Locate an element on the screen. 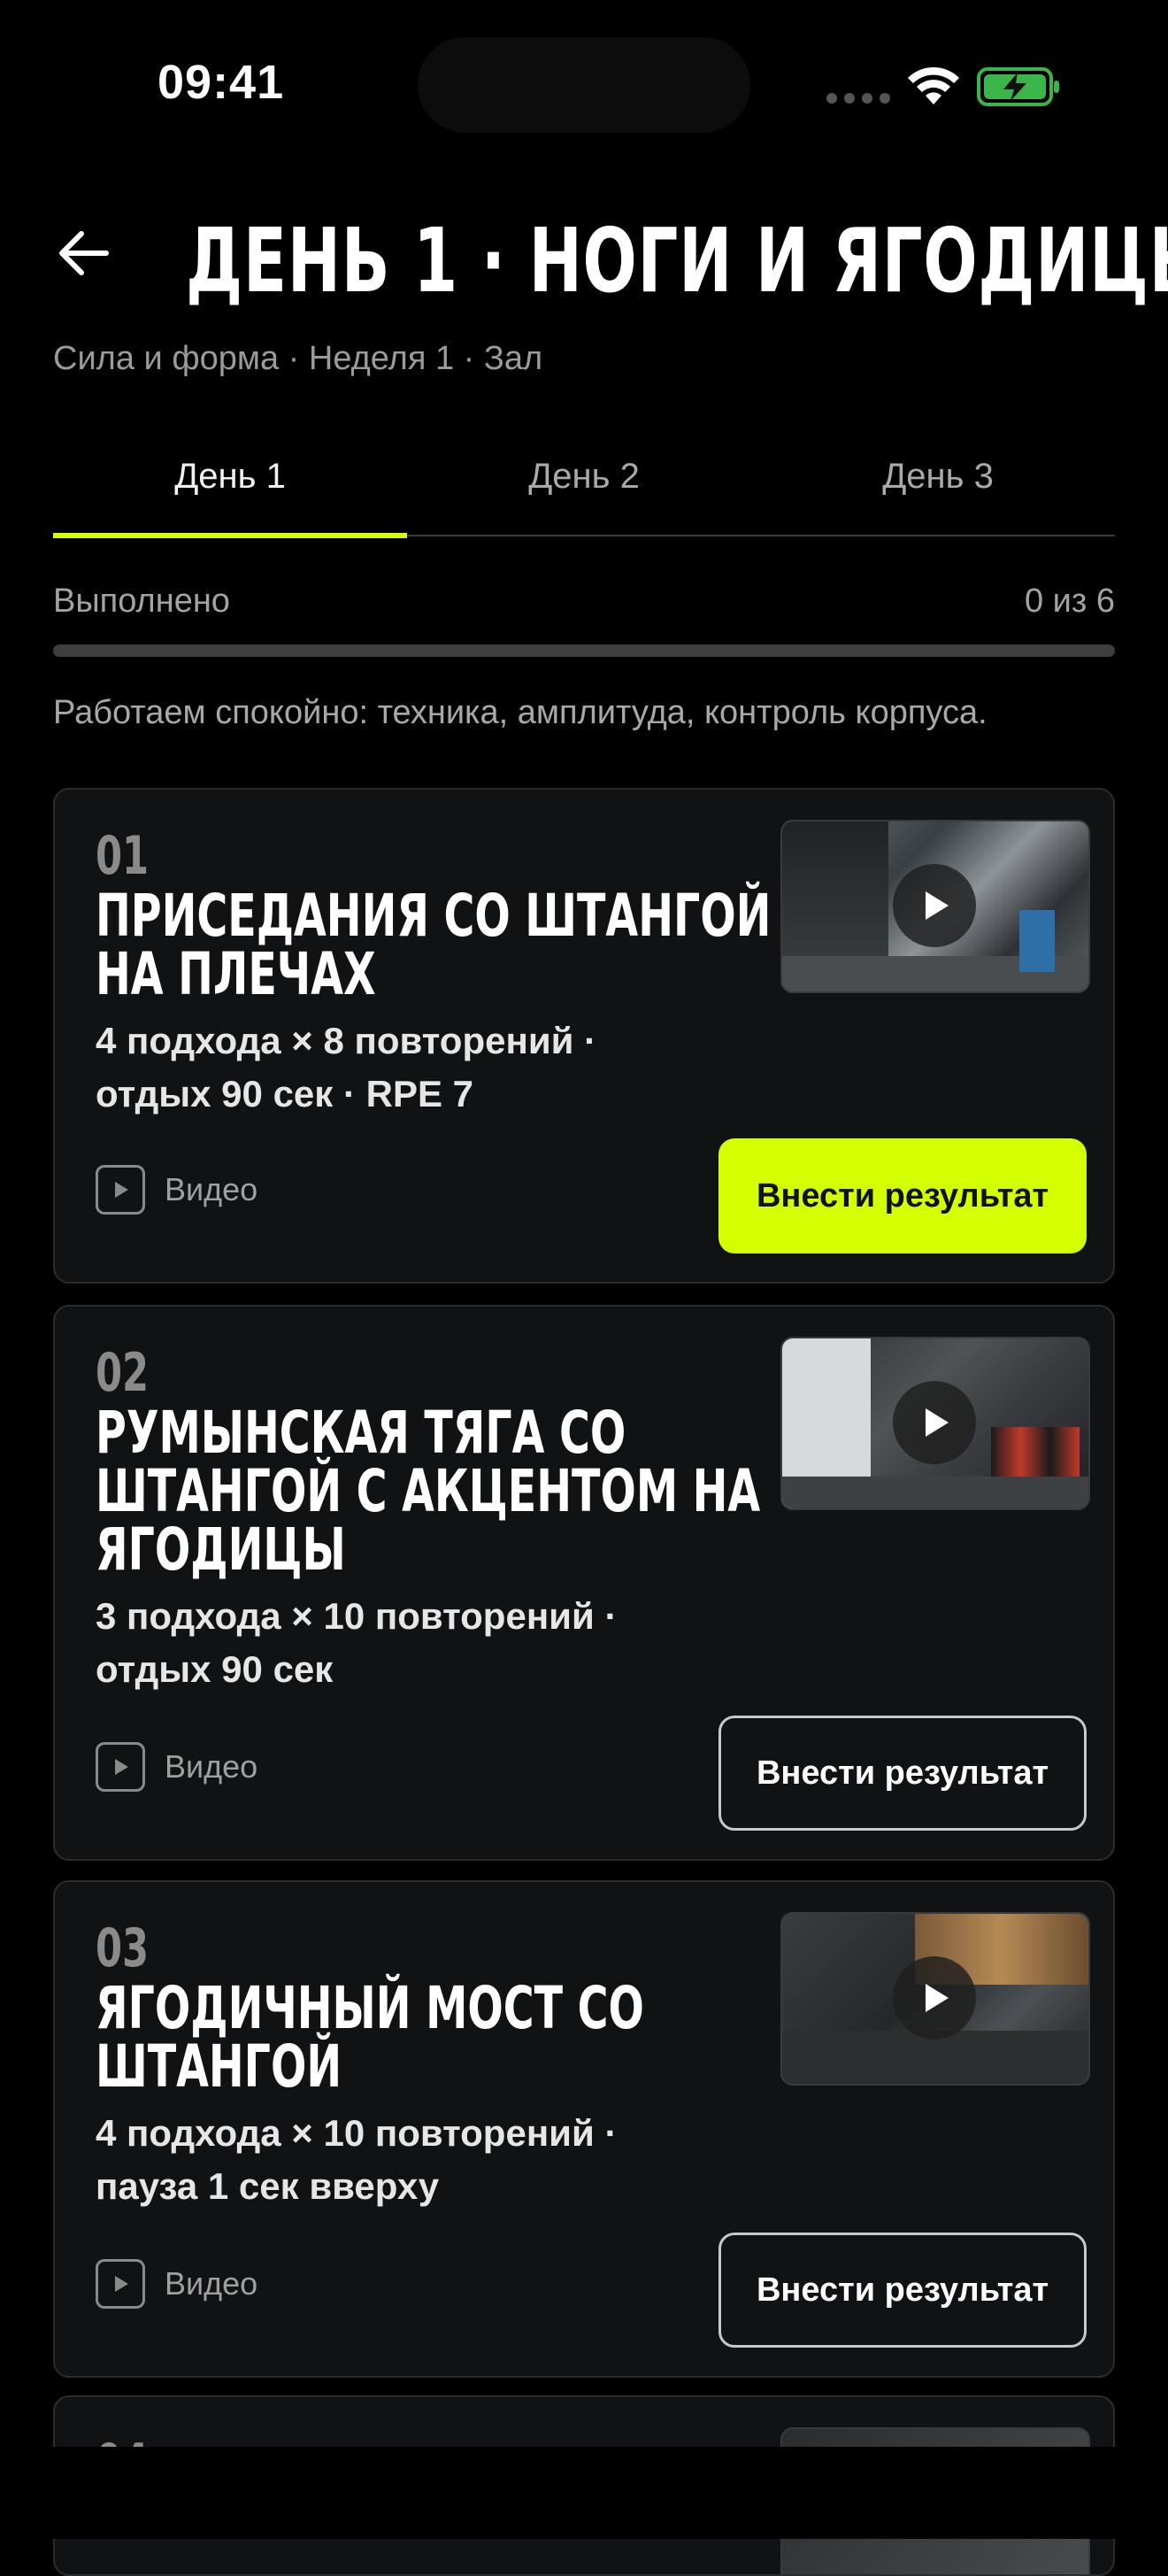  tab-day-1: День 1 is located at coordinates (230, 494).